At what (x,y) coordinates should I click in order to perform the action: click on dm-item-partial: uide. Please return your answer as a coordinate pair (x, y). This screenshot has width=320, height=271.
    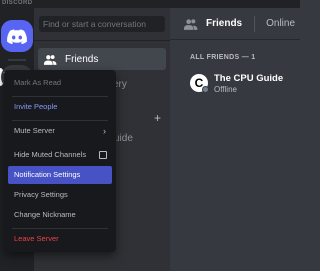
    Looking at the image, I should click on (123, 138).